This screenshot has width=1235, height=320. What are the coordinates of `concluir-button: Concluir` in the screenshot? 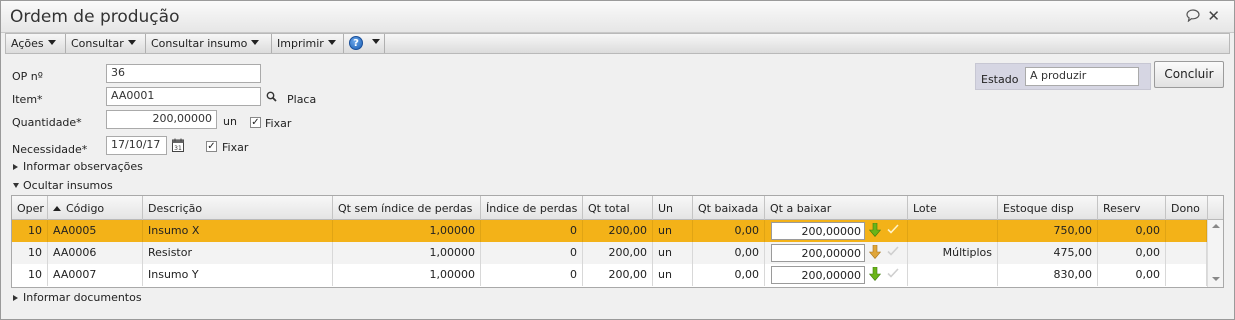 It's located at (1189, 74).